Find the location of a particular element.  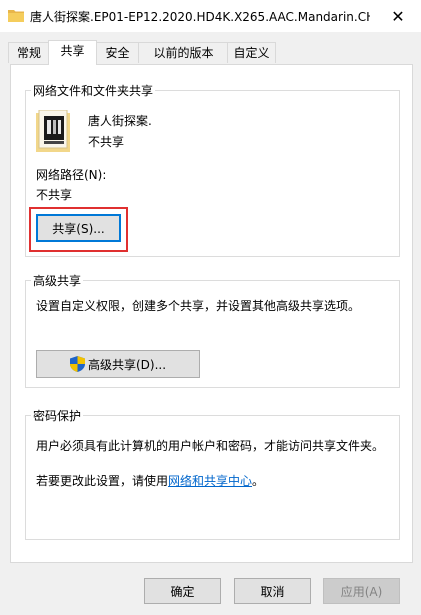

network-path-value: 不共享 is located at coordinates (54, 195).